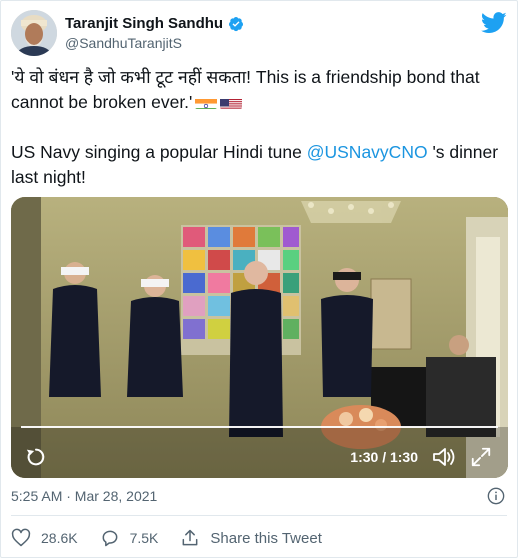  I want to click on share-button: Share this Tweet, so click(251, 538).